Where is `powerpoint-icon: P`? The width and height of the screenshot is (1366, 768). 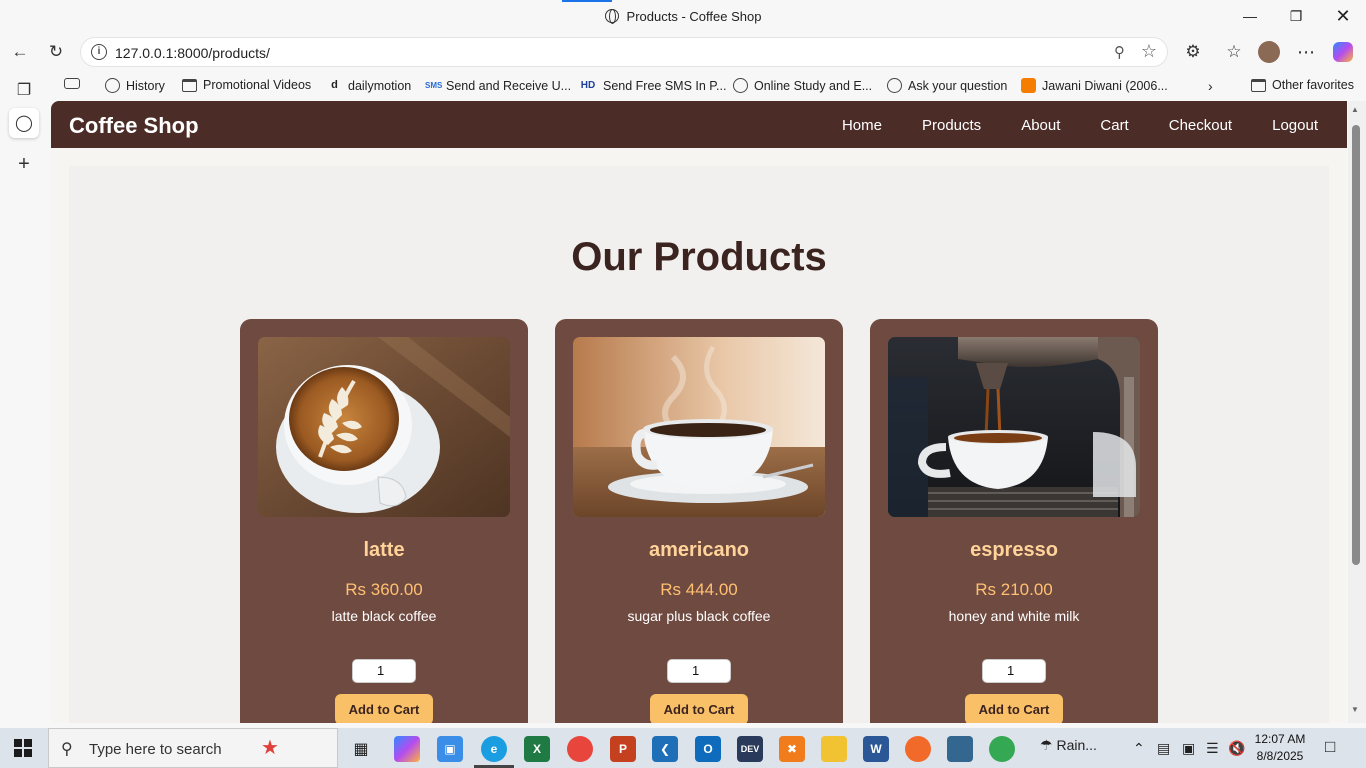 powerpoint-icon: P is located at coordinates (623, 749).